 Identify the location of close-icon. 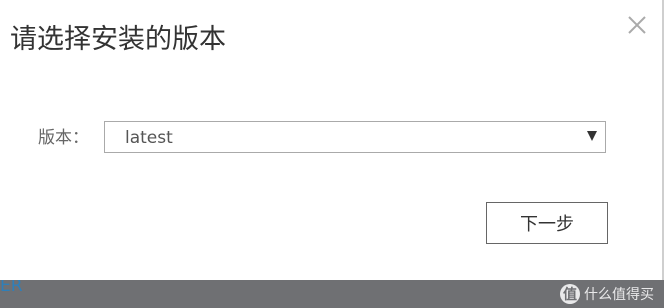
(637, 25).